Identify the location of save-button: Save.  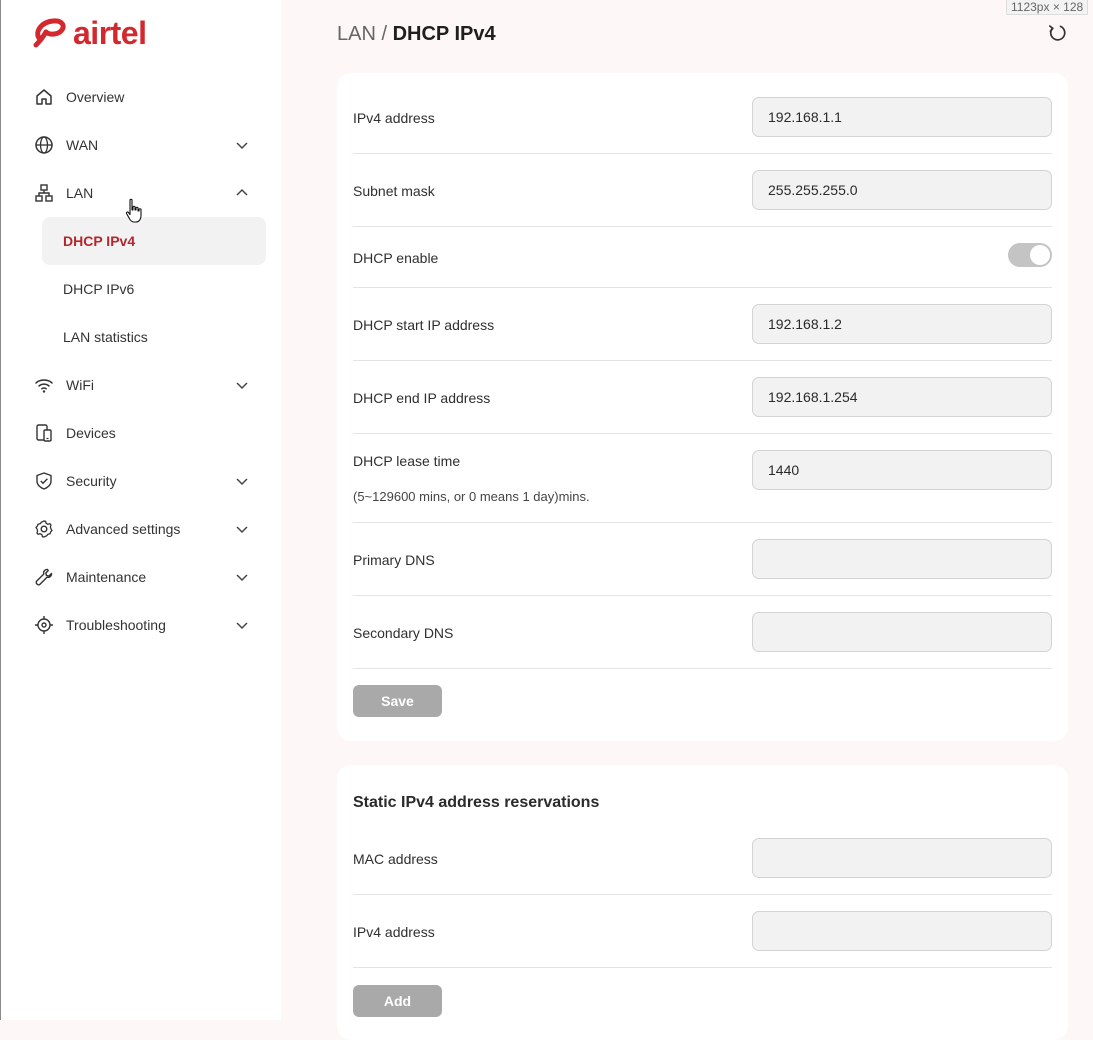
(397, 701).